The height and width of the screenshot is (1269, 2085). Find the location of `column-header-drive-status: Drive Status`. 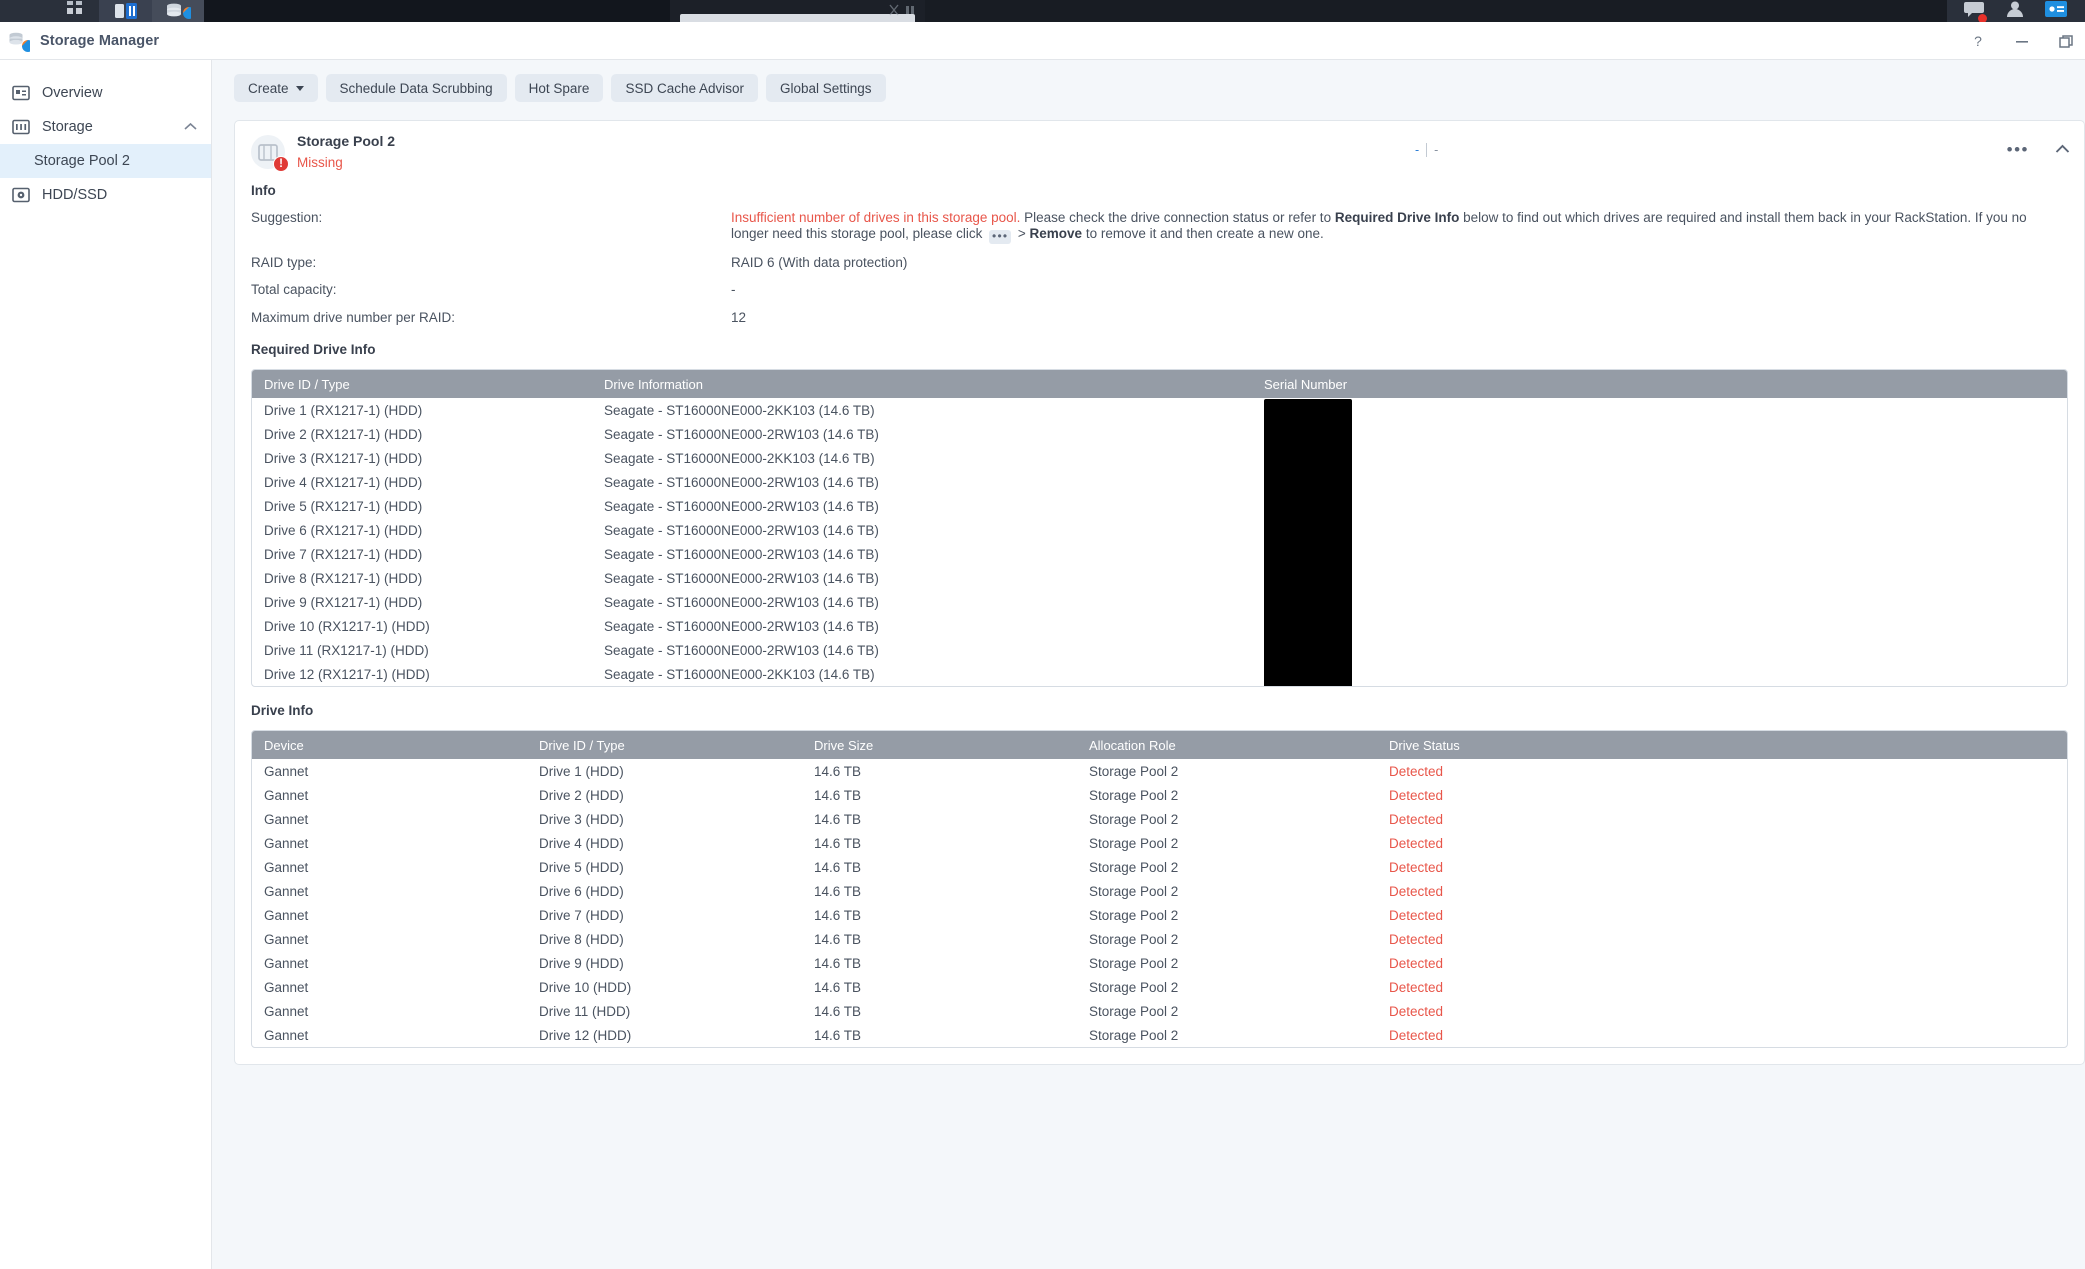

column-header-drive-status: Drive Status is located at coordinates (1722, 745).